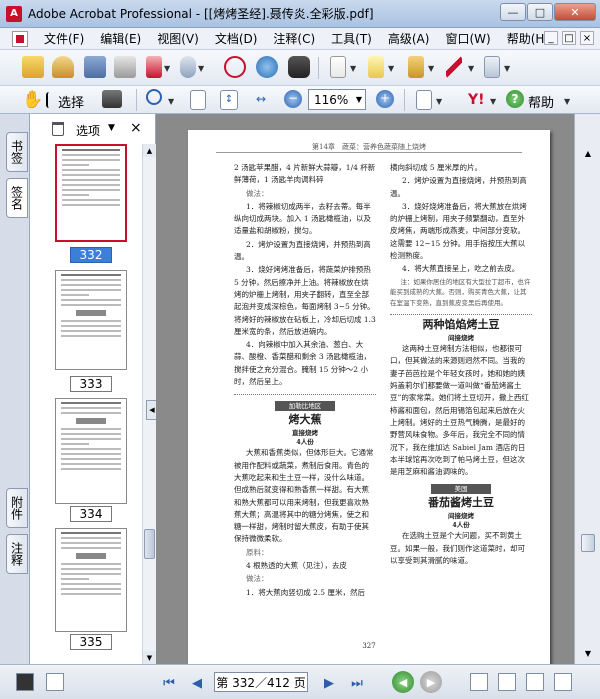  I want to click on export-dropdown-icon: ▼, so click(353, 68).